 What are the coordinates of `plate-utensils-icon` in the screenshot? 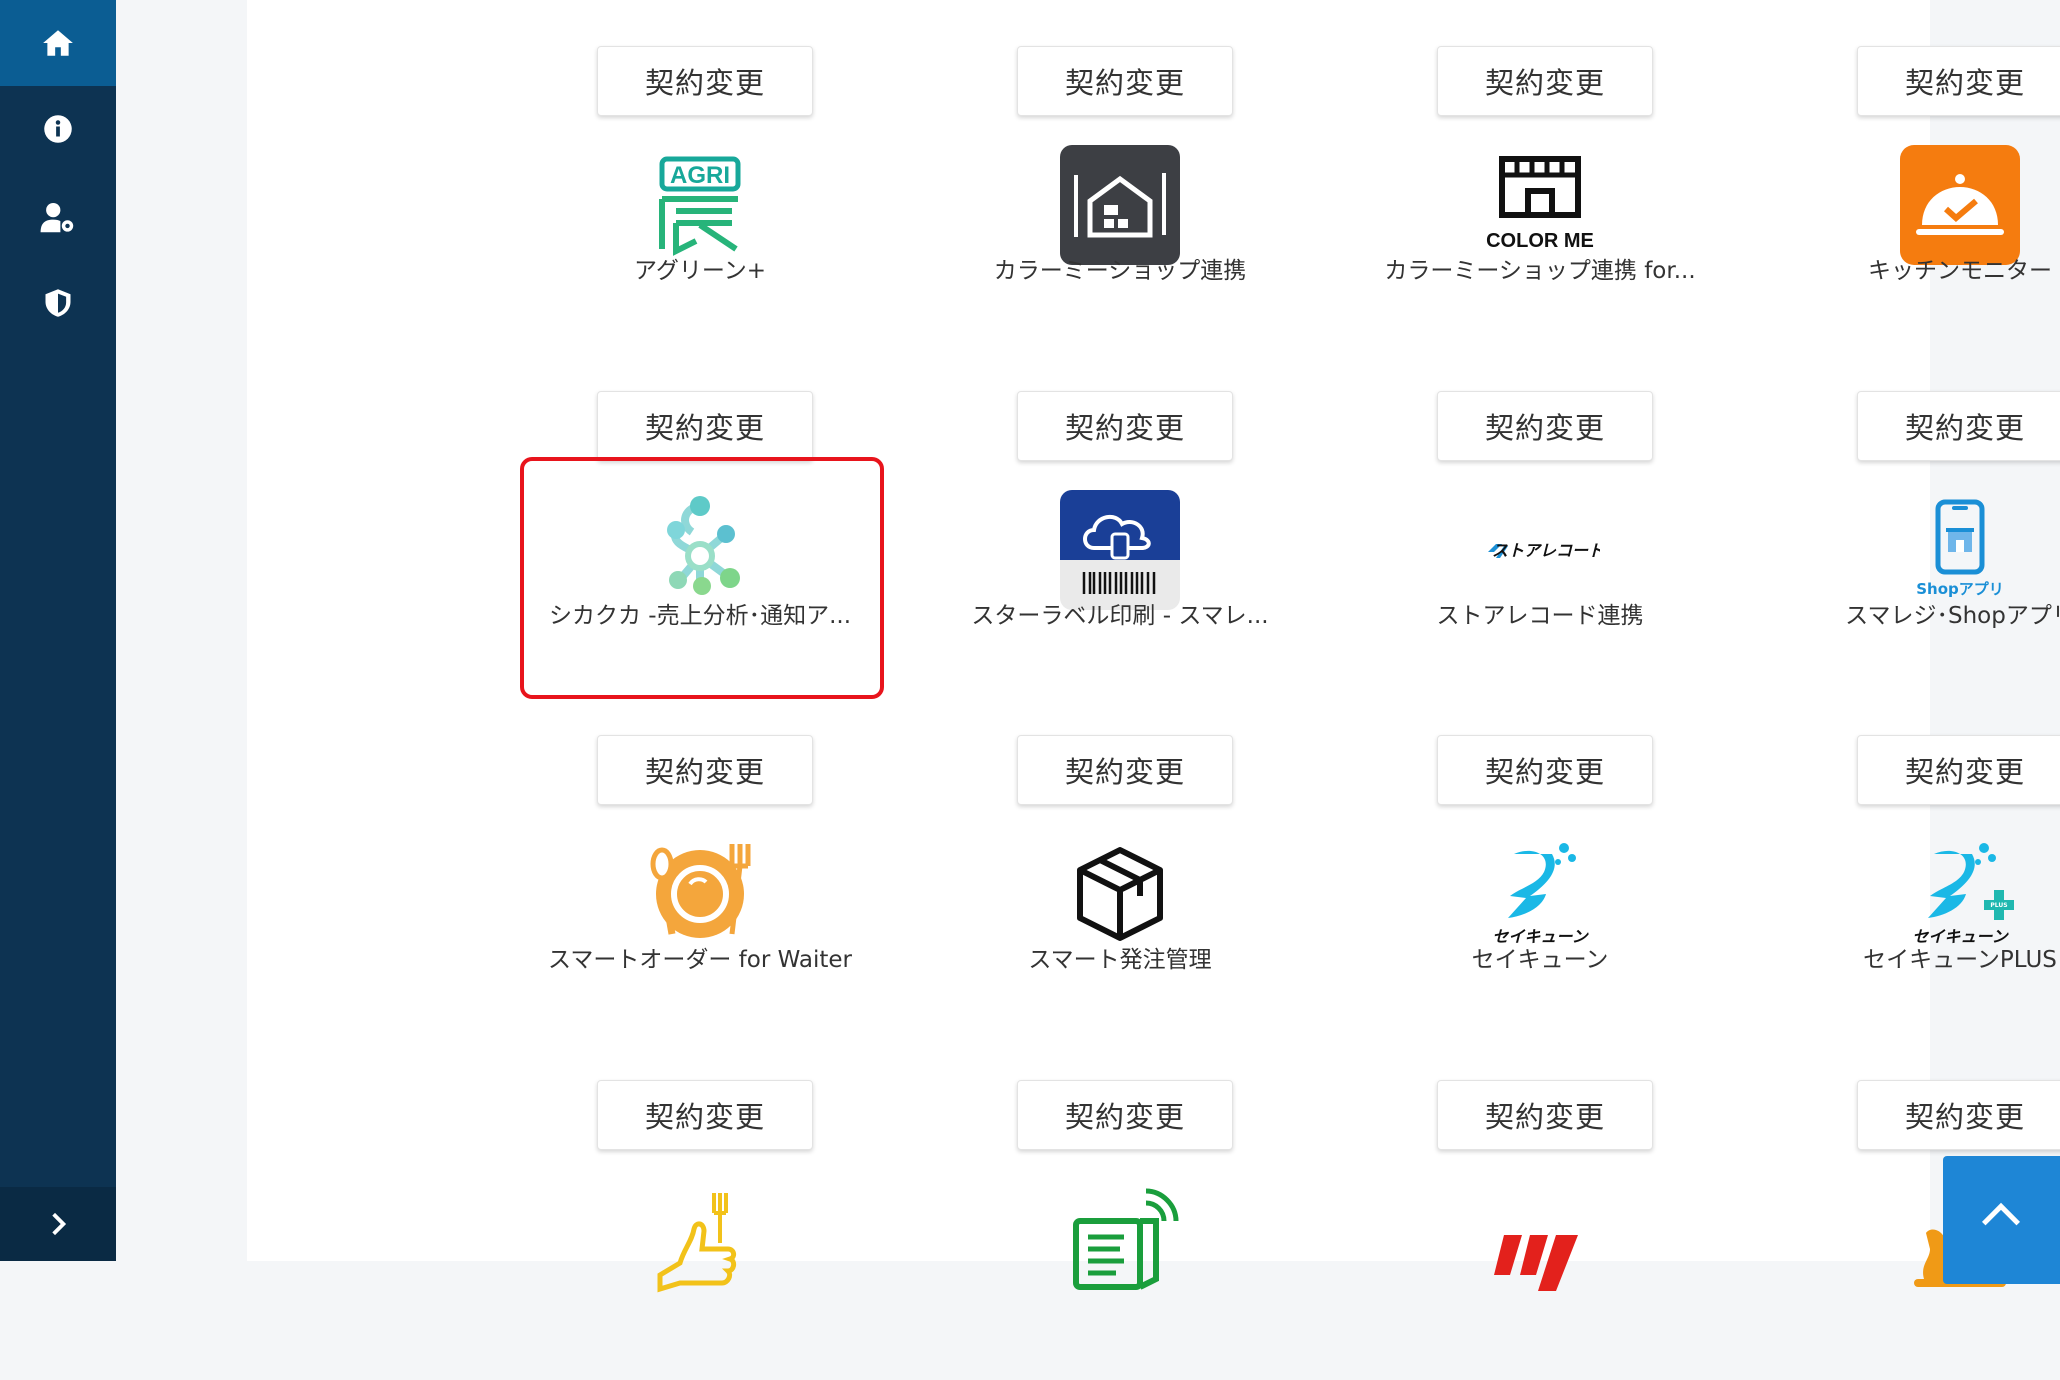 It's located at (700, 894).